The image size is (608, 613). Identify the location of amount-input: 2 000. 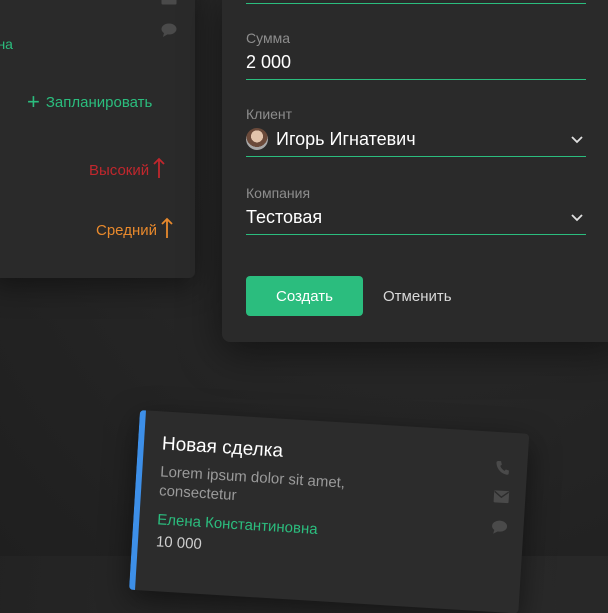
(416, 62).